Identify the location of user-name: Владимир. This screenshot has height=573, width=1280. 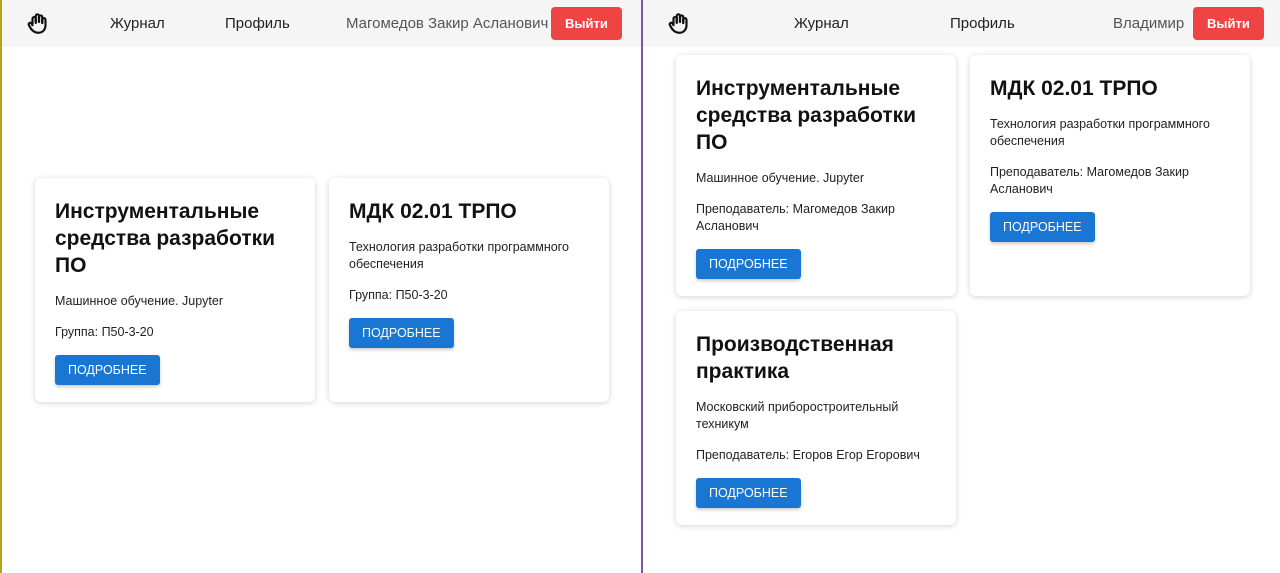
(1149, 23).